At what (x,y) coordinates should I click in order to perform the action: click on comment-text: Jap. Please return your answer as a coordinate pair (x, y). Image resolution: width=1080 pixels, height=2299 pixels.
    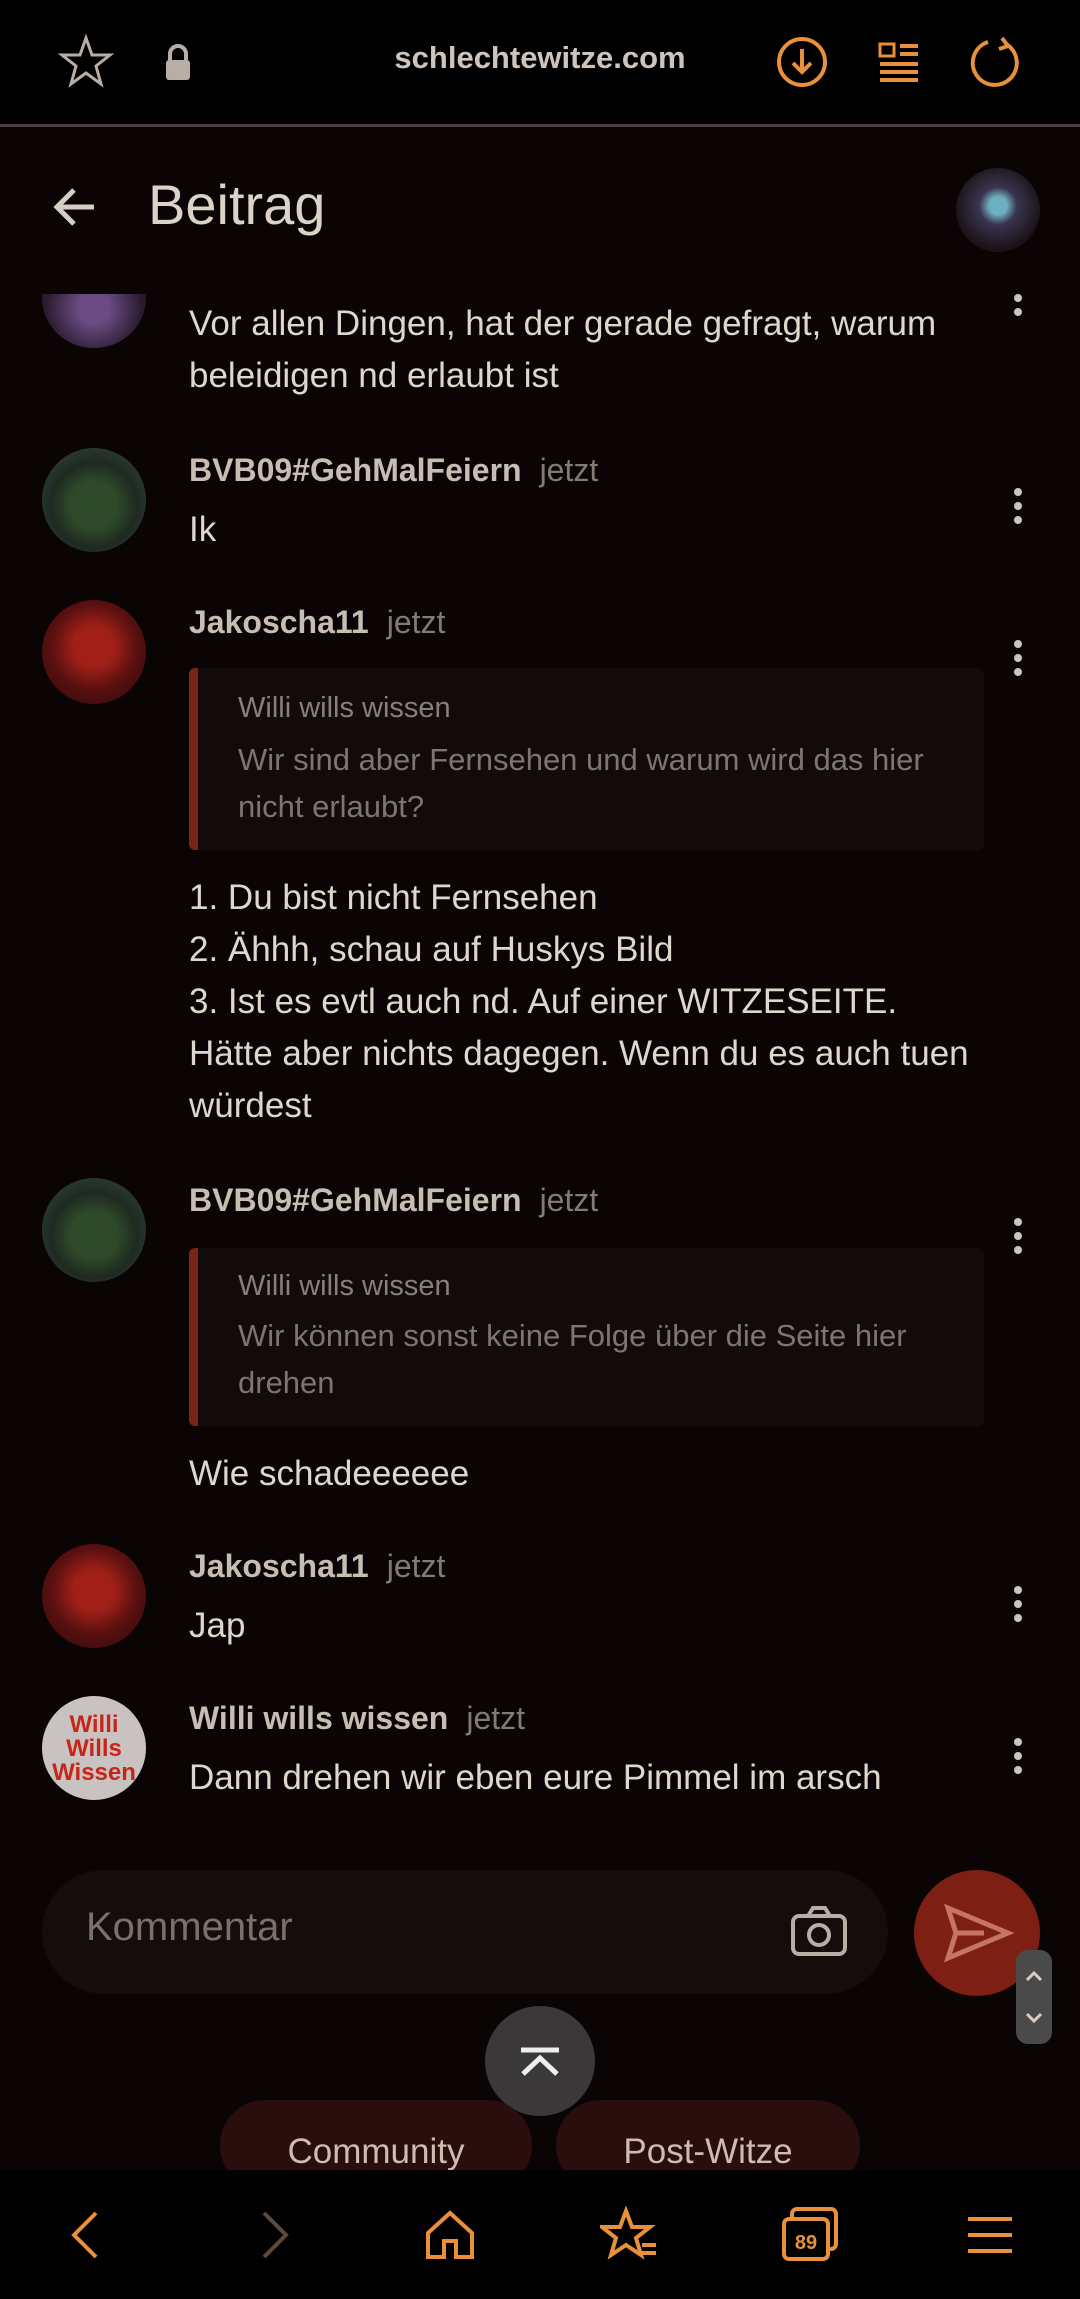
    Looking at the image, I should click on (217, 1625).